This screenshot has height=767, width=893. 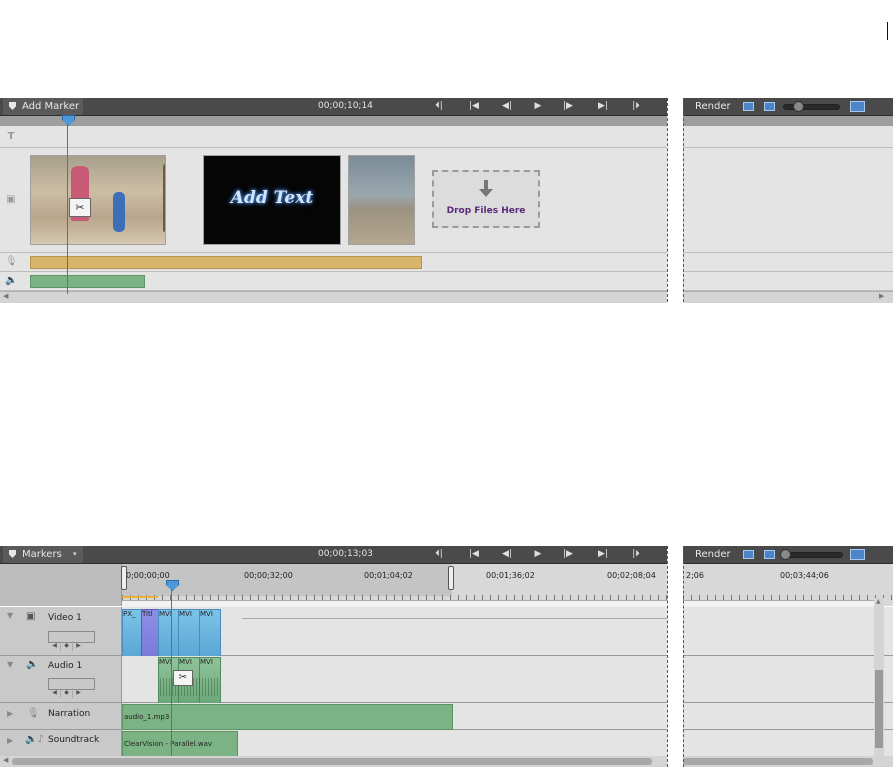 What do you see at coordinates (695, 575) in the screenshot?
I see `ruler-label: 2;06` at bounding box center [695, 575].